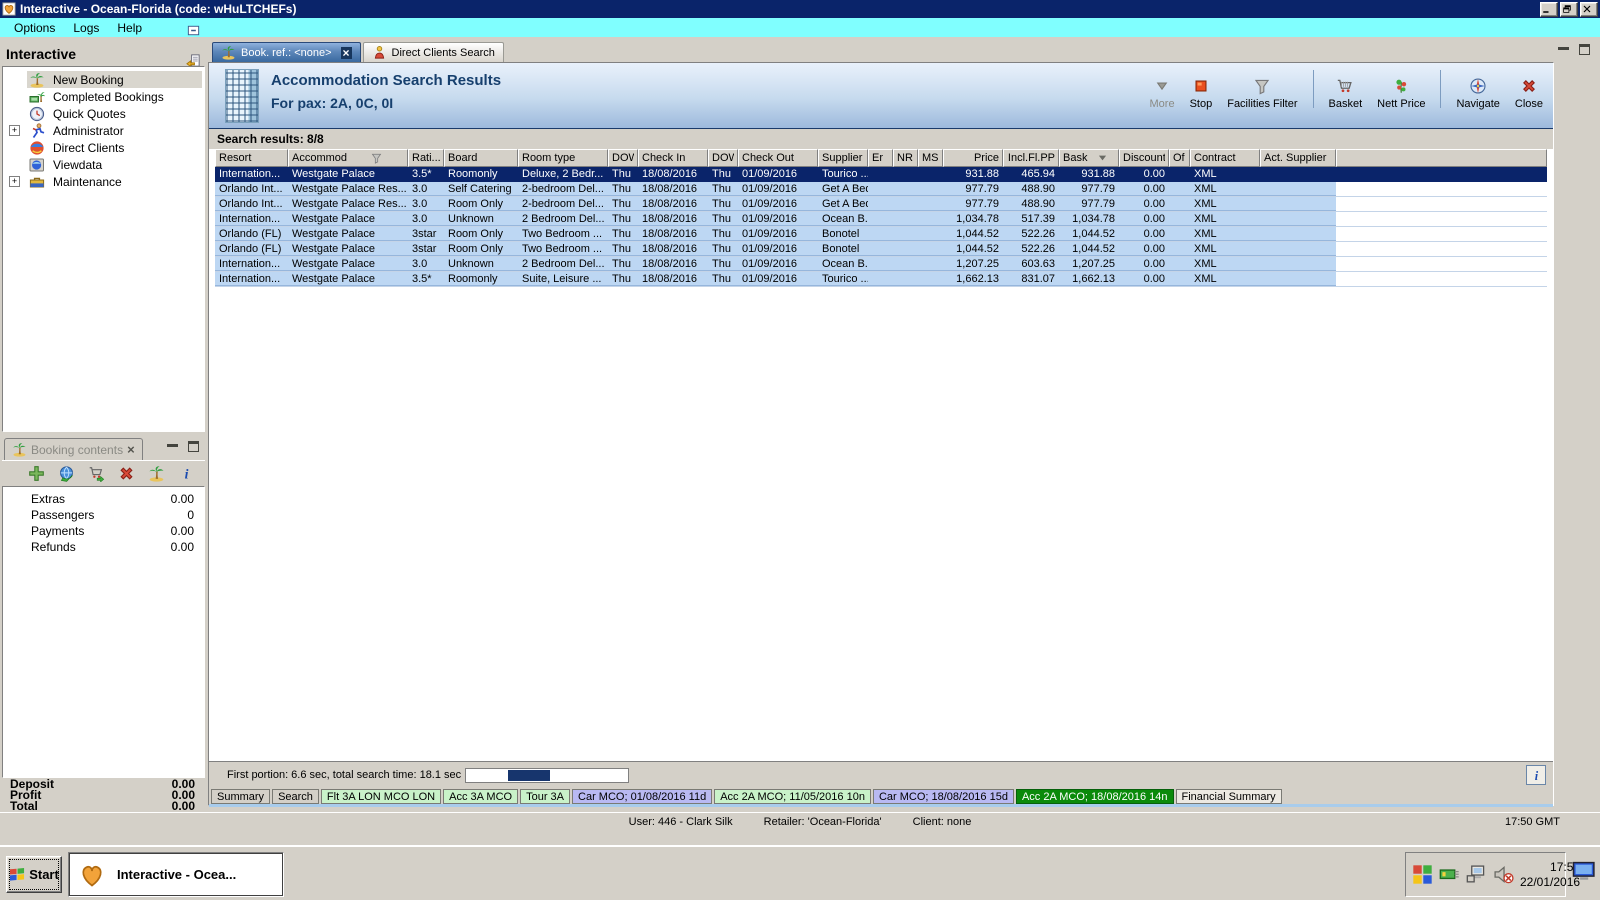 This screenshot has height=900, width=1600. What do you see at coordinates (1031, 158) in the screenshot?
I see `column-header-incl-fl-pp: Incl.Fl.PP` at bounding box center [1031, 158].